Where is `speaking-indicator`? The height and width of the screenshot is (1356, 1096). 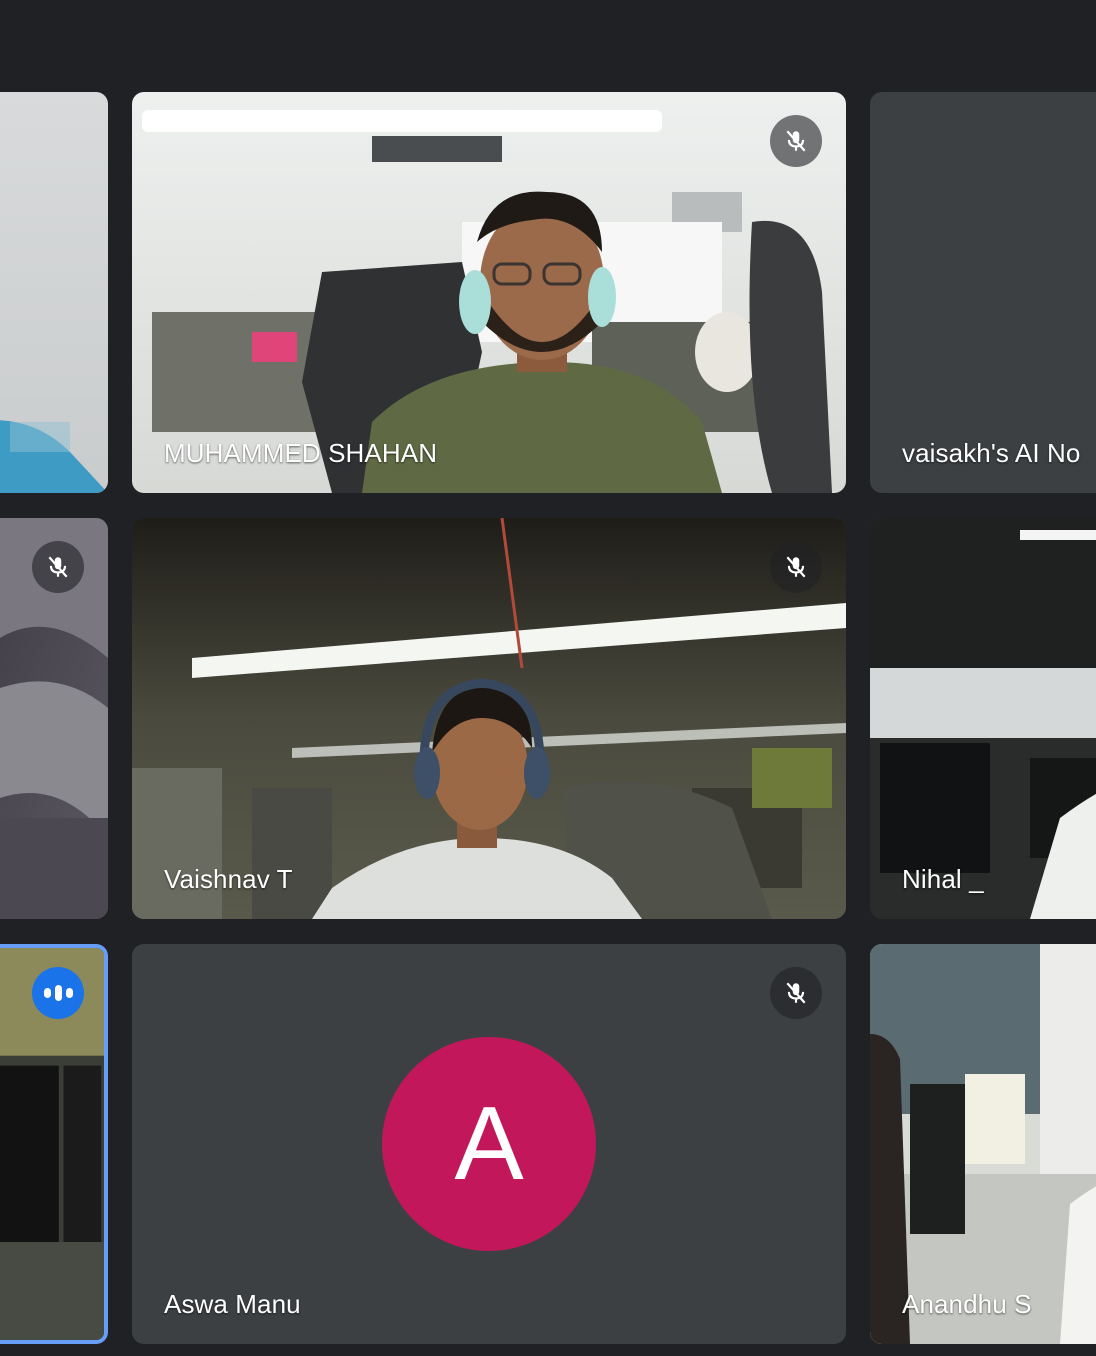 speaking-indicator is located at coordinates (58, 993).